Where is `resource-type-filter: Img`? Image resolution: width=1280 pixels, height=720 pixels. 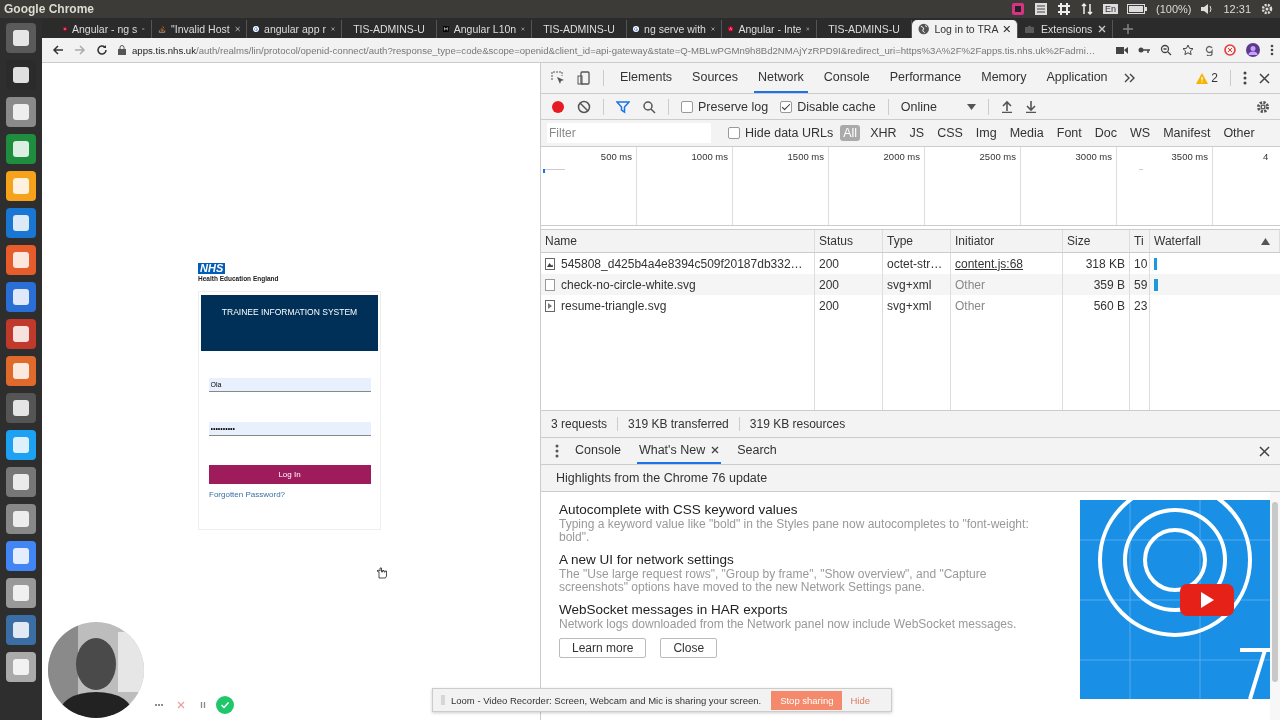 resource-type-filter: Img is located at coordinates (986, 133).